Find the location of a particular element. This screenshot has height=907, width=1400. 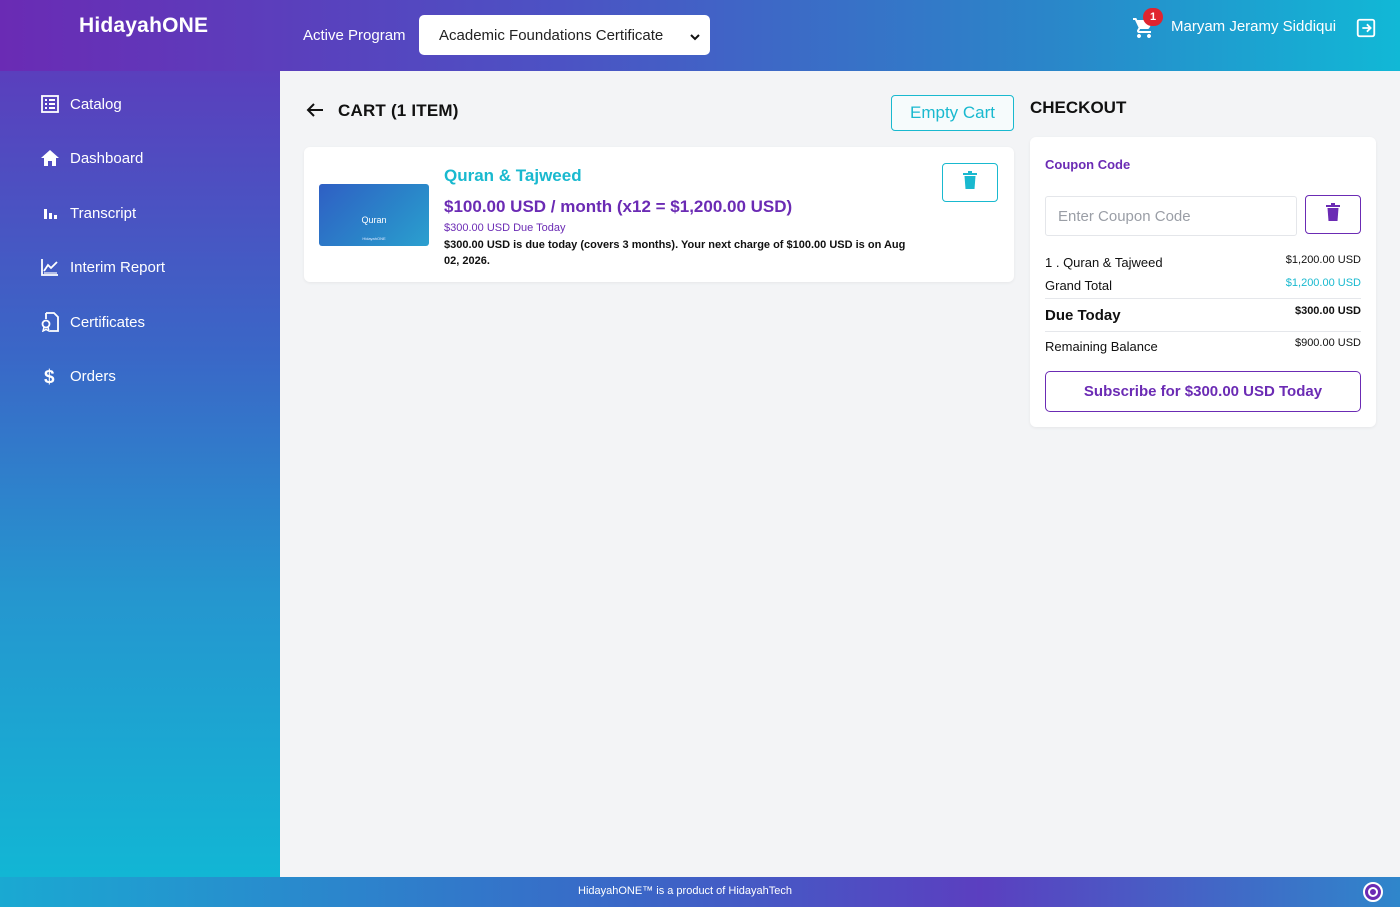

sidebar-item-interim-report: Interim Report is located at coordinates (102, 267).